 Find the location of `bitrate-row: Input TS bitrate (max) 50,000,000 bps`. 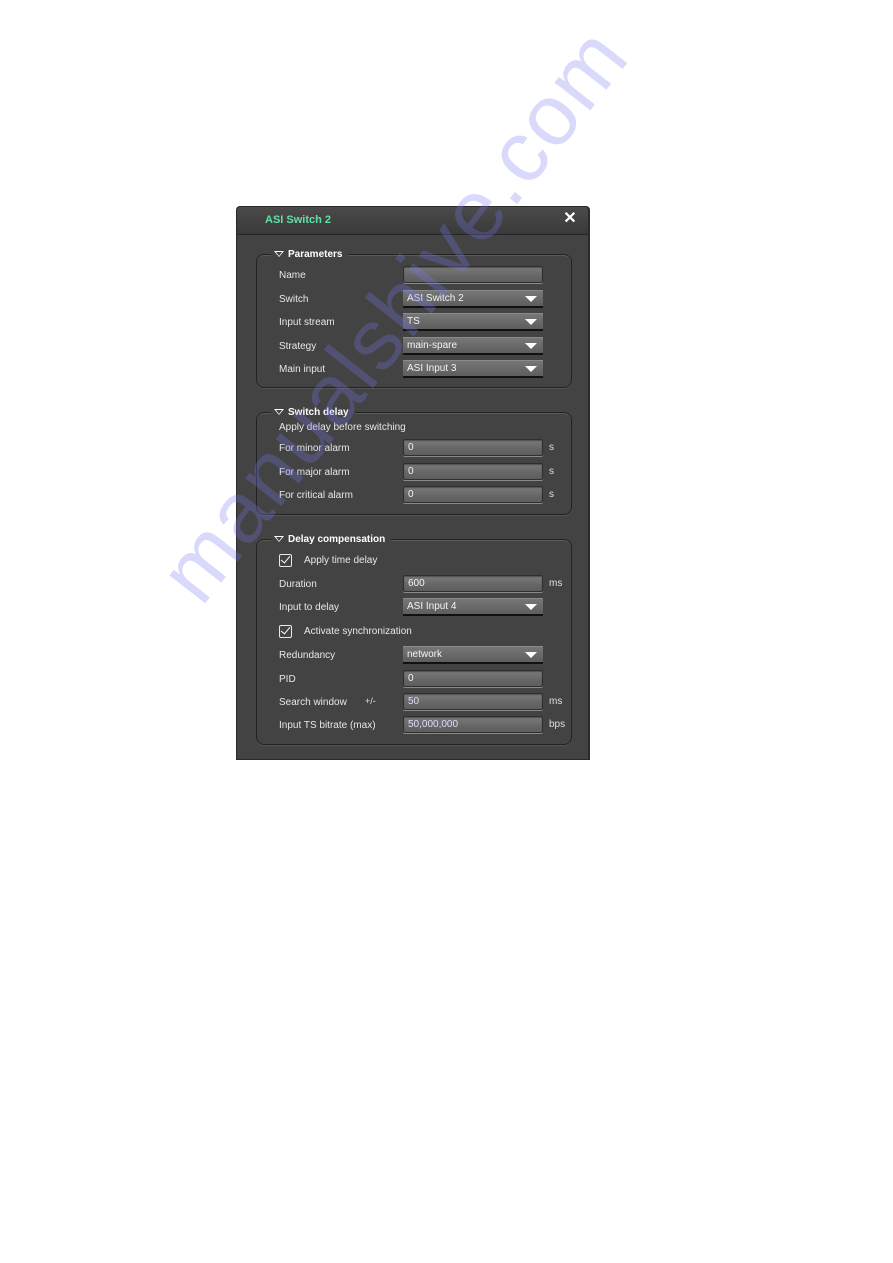

bitrate-row: Input TS bitrate (max) 50,000,000 bps is located at coordinates (424, 725).